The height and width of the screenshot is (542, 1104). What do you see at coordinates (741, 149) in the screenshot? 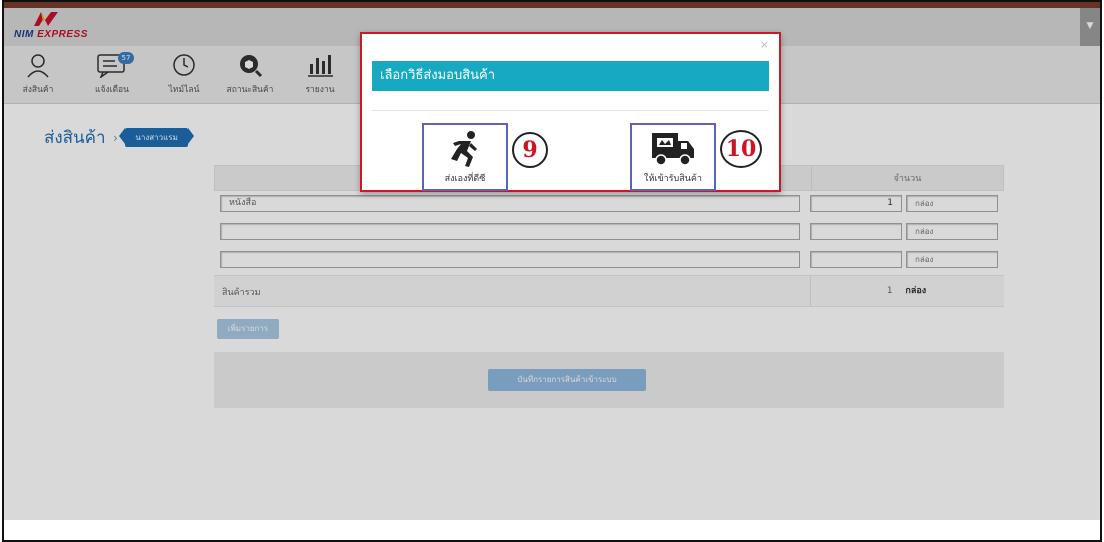
I see `annotation-number-10: 10` at bounding box center [741, 149].